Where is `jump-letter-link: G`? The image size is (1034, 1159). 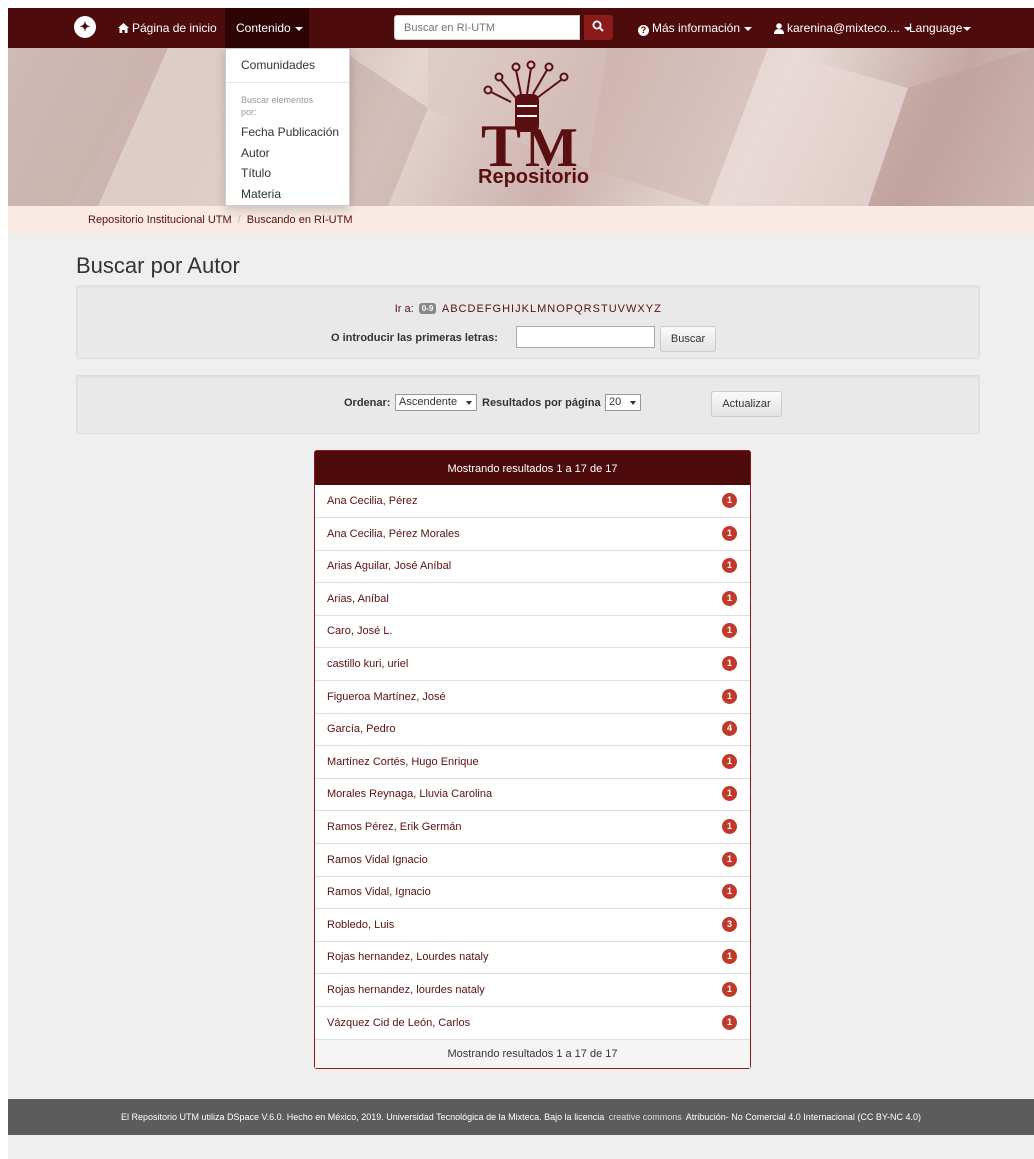 jump-letter-link: G is located at coordinates (497, 309).